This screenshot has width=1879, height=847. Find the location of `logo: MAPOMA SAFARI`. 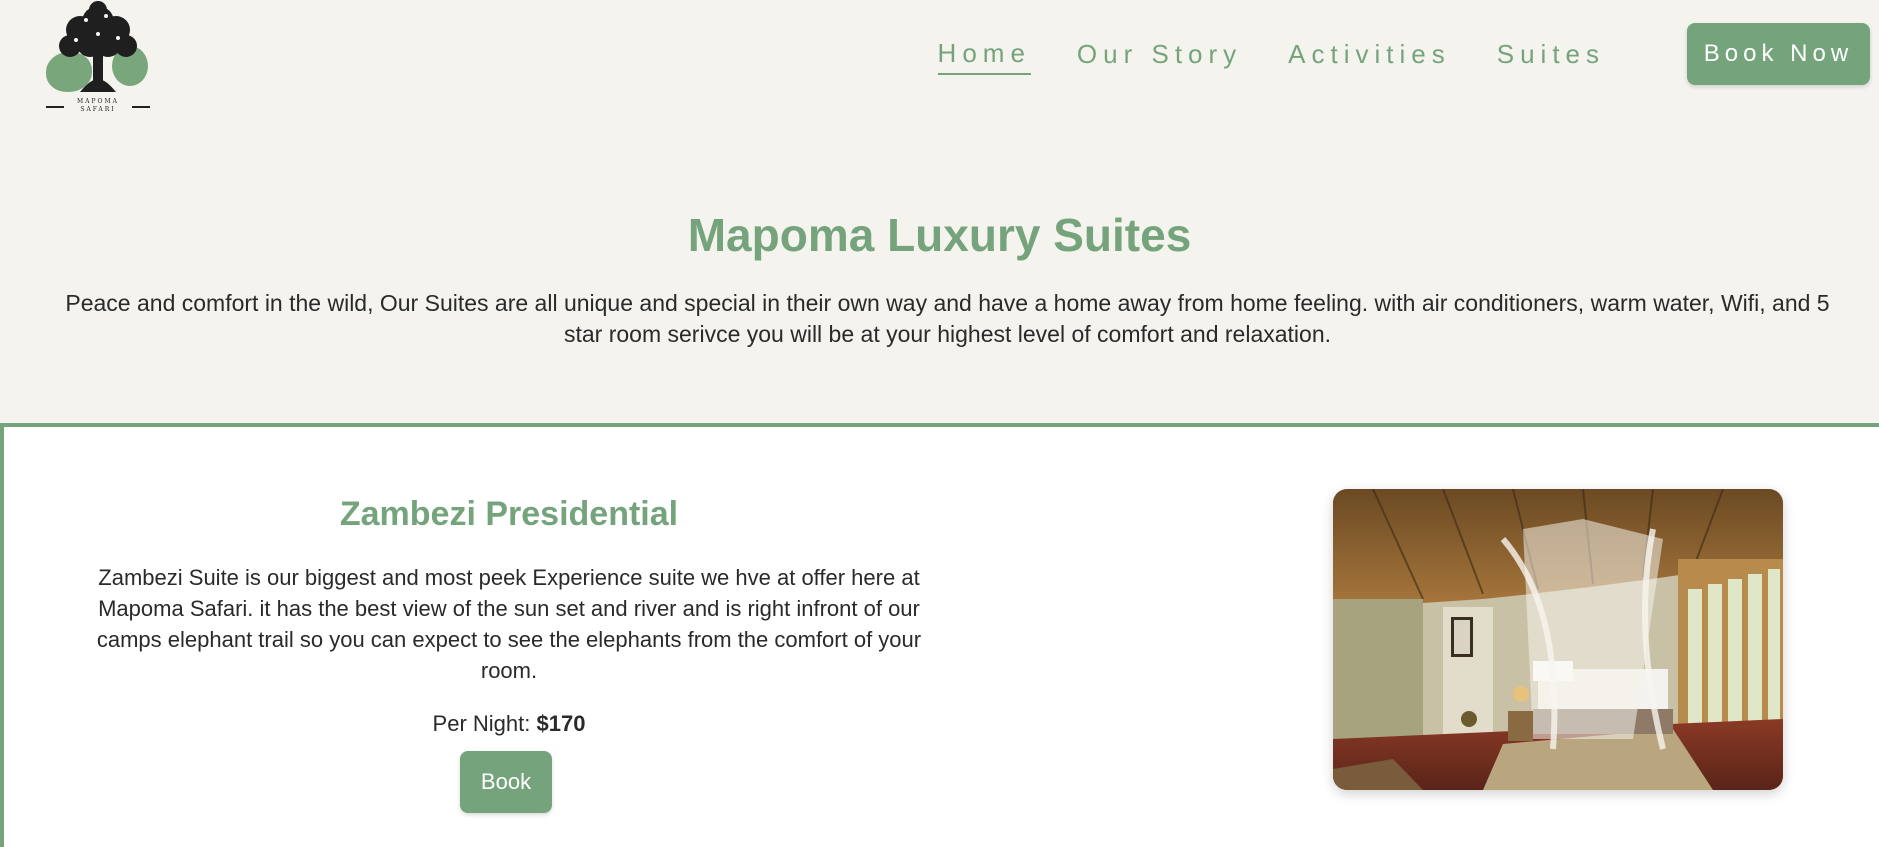

logo: MAPOMA SAFARI is located at coordinates (98, 59).